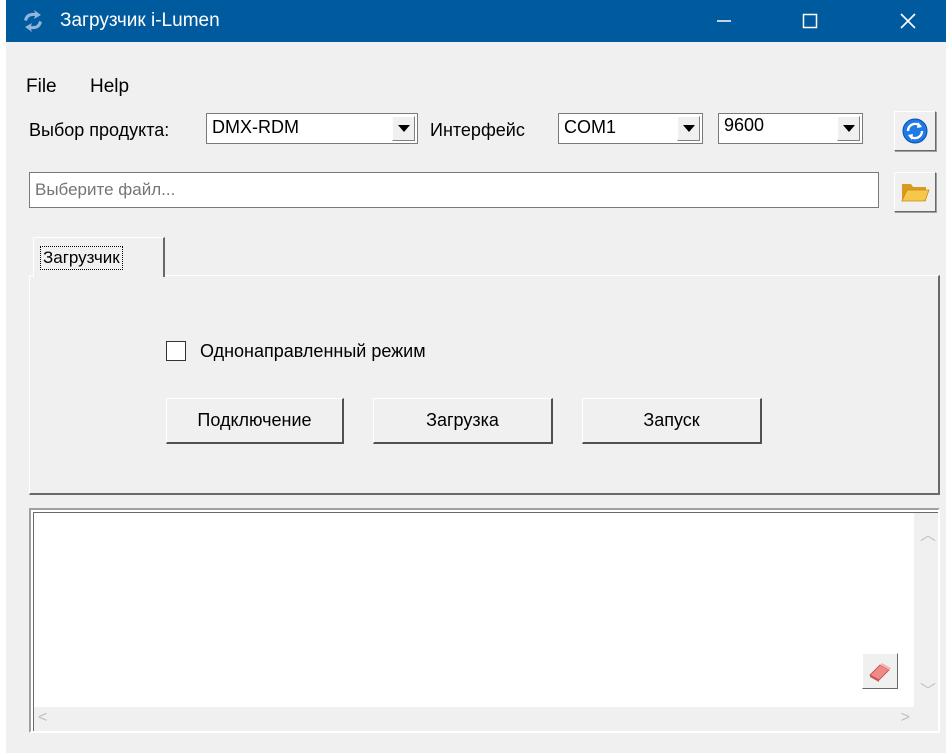  I want to click on open-file-button, so click(915, 192).